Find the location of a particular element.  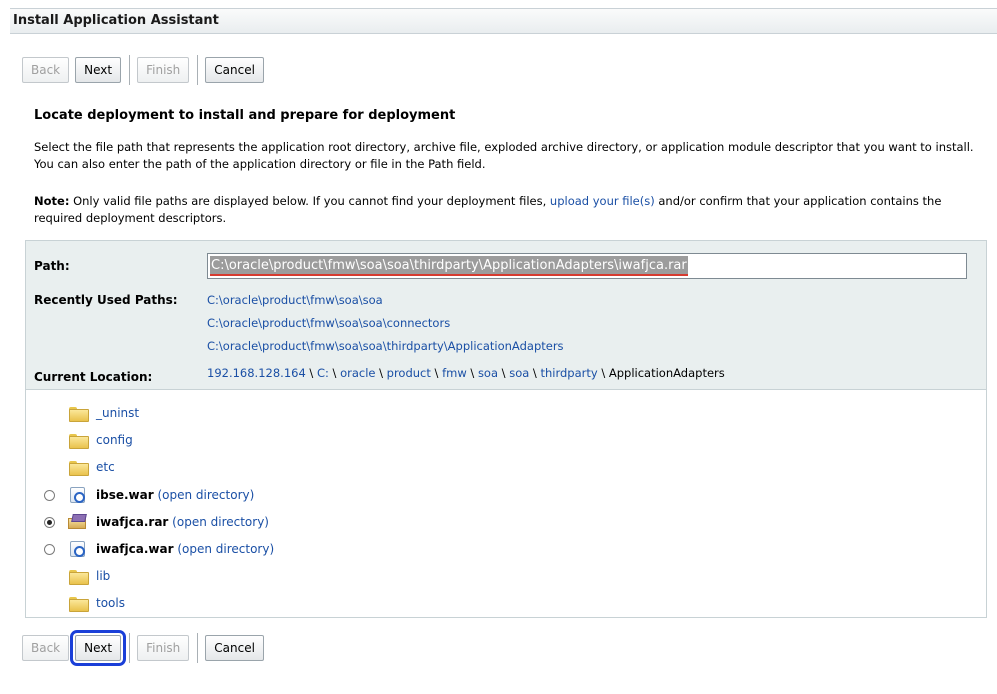

recent-path-link: C:\oracle\product\fmw\soa\soa is located at coordinates (295, 300).